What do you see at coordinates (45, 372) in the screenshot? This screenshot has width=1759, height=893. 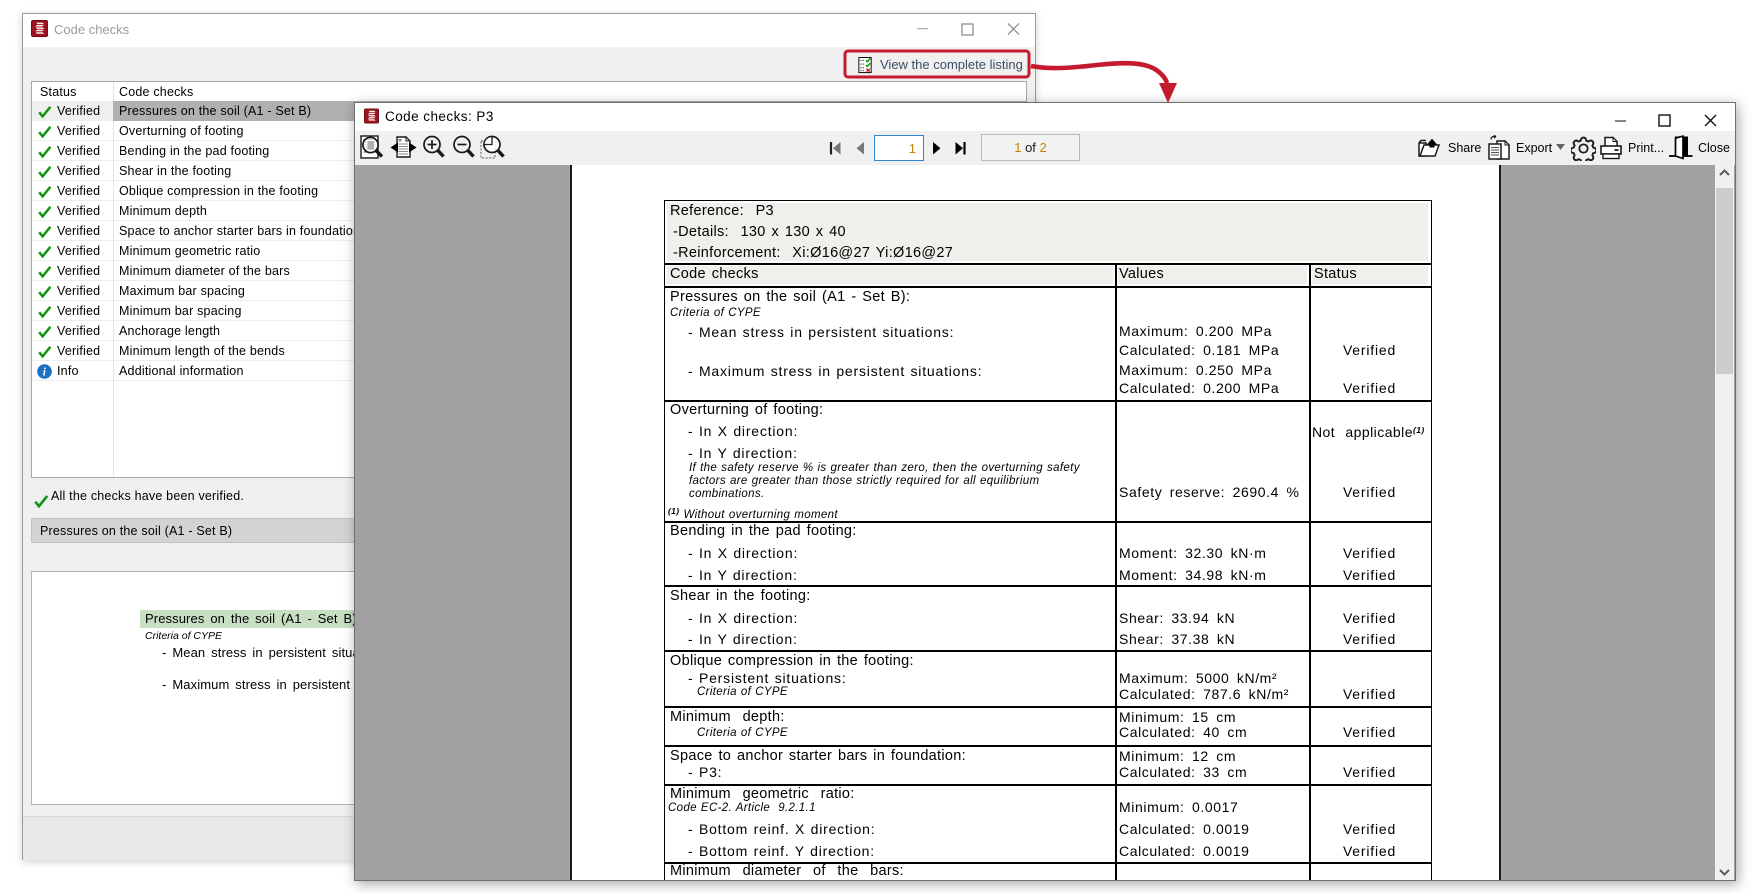 I see `svg-text: i` at bounding box center [45, 372].